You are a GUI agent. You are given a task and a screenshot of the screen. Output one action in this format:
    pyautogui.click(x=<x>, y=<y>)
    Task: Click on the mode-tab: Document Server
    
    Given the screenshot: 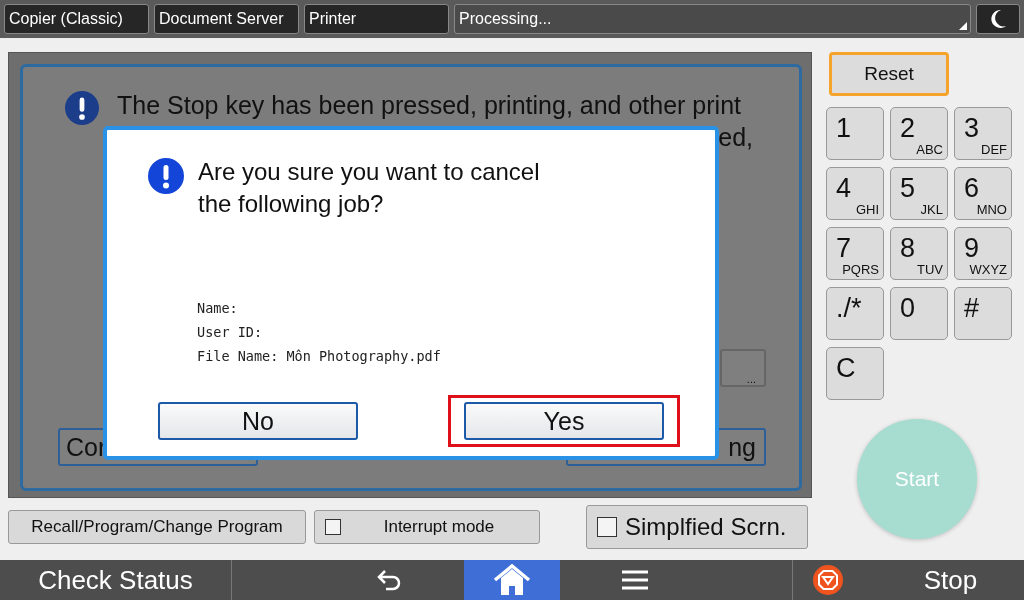 What is the action you would take?
    pyautogui.click(x=226, y=19)
    